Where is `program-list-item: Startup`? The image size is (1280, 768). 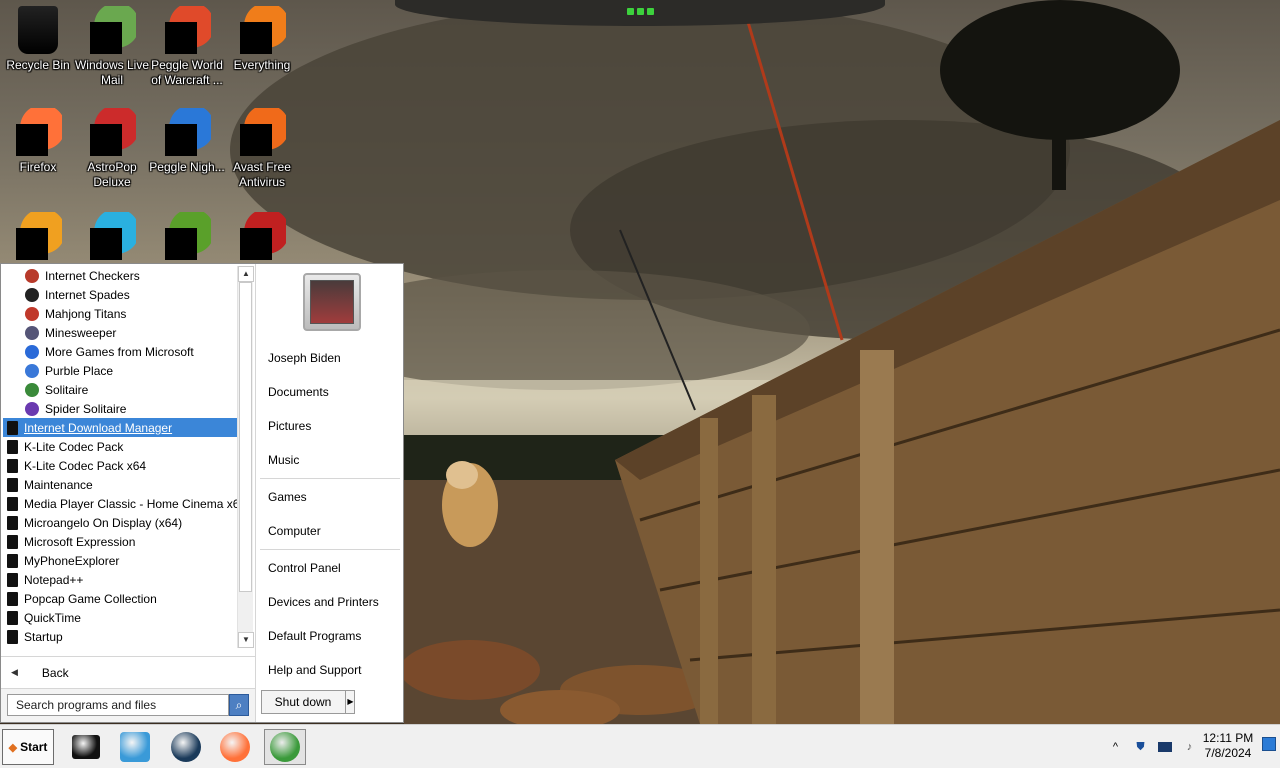 program-list-item: Startup is located at coordinates (120, 636).